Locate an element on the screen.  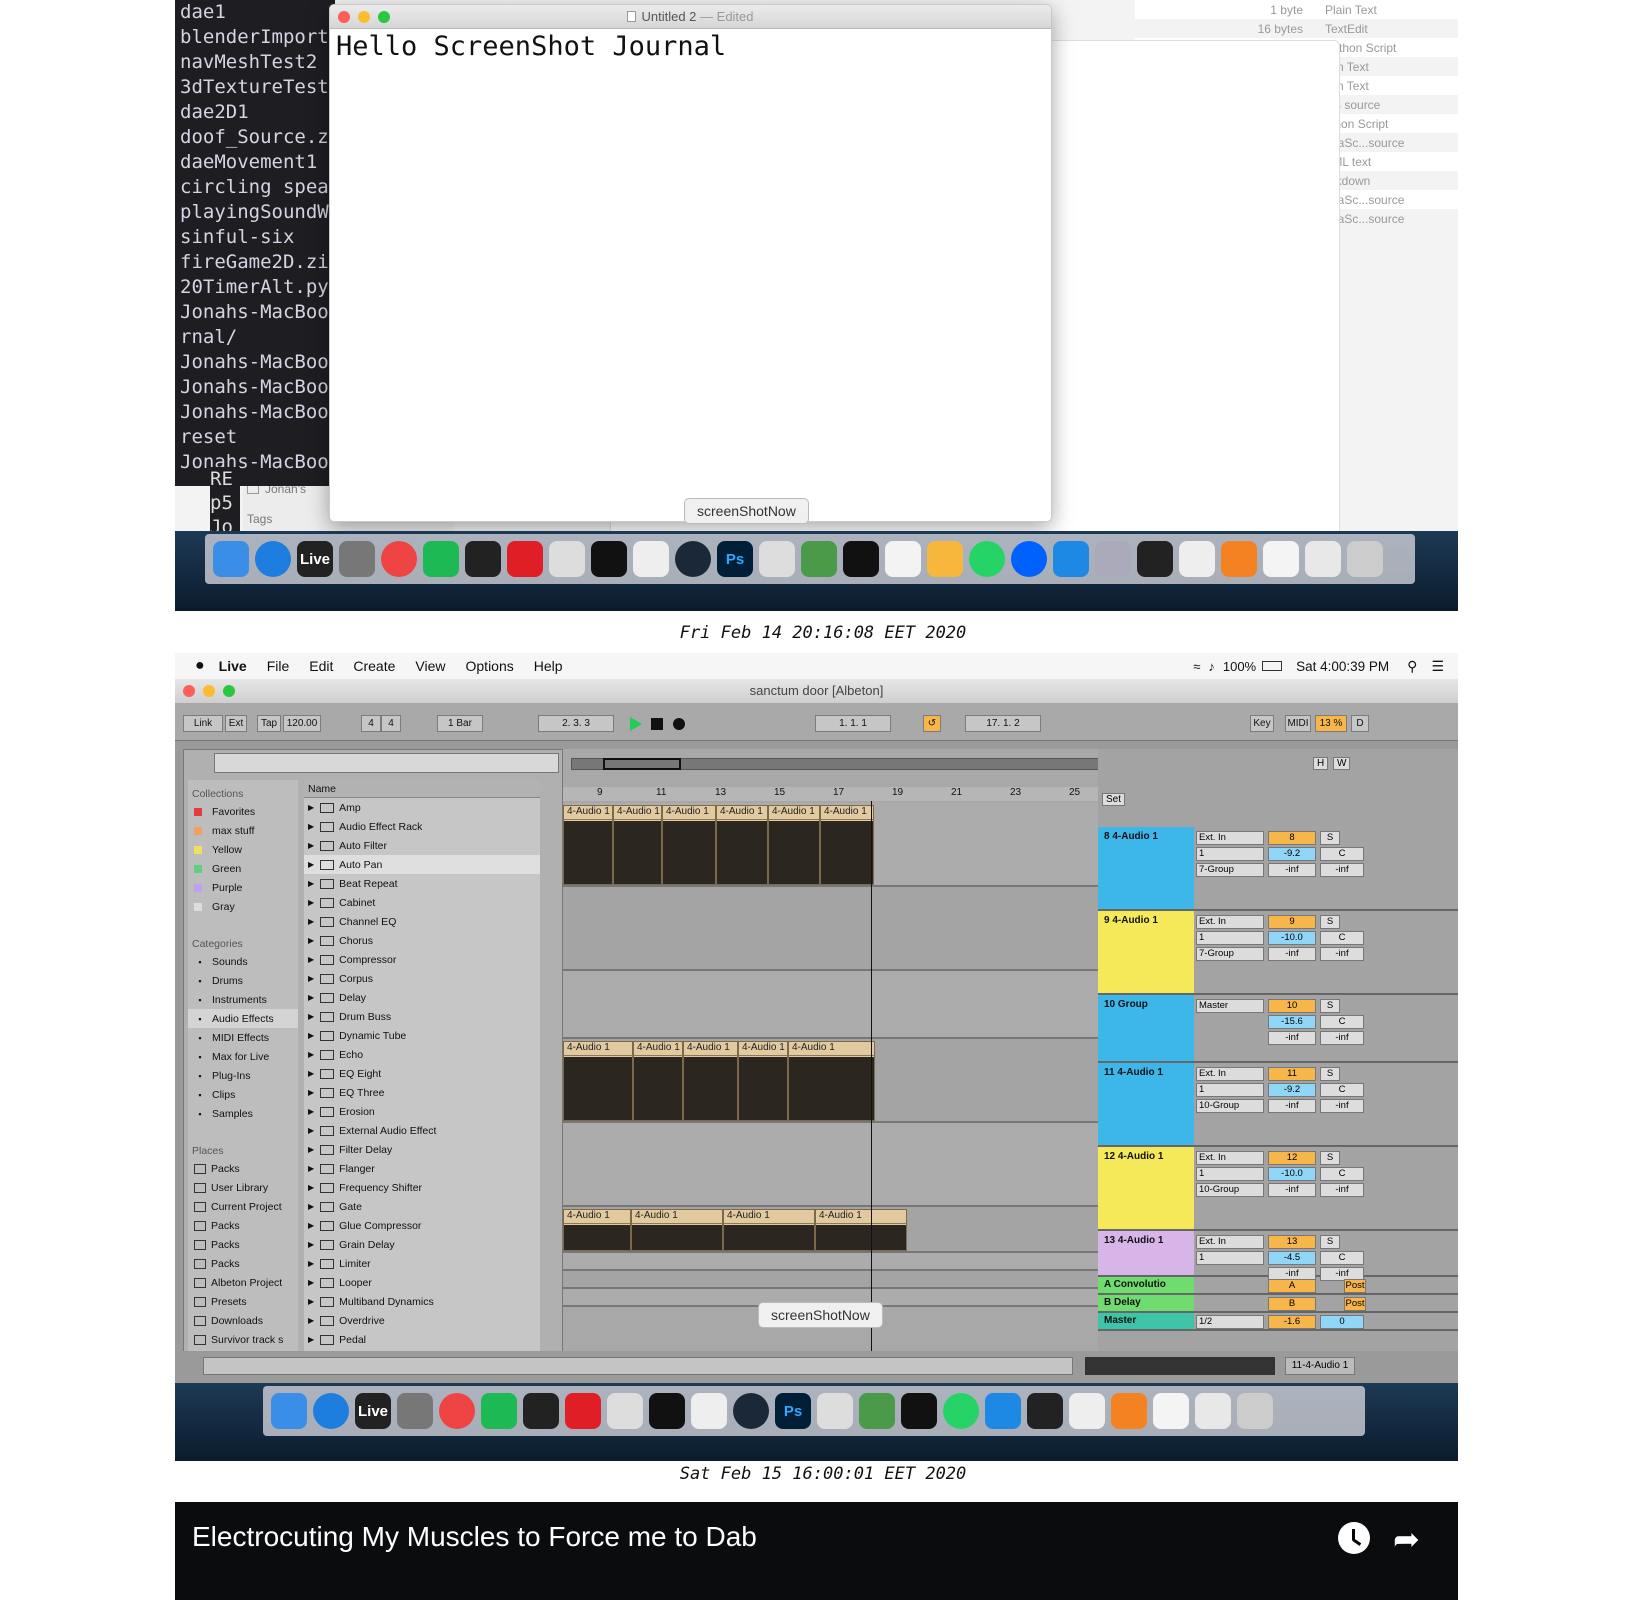
post-button: Post is located at coordinates (1355, 1304).